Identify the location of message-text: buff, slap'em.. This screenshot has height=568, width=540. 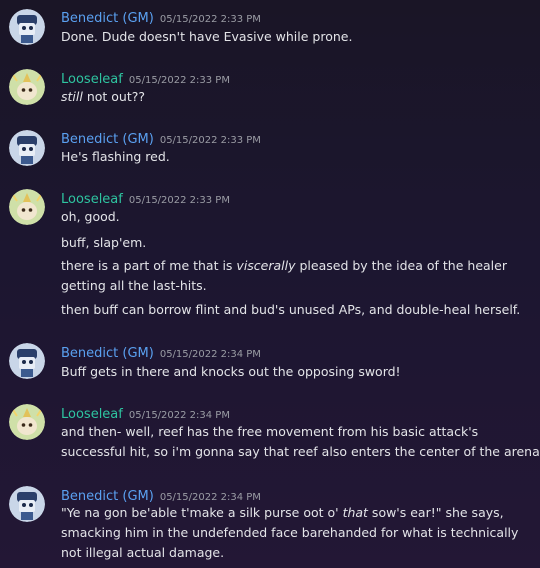
(104, 242).